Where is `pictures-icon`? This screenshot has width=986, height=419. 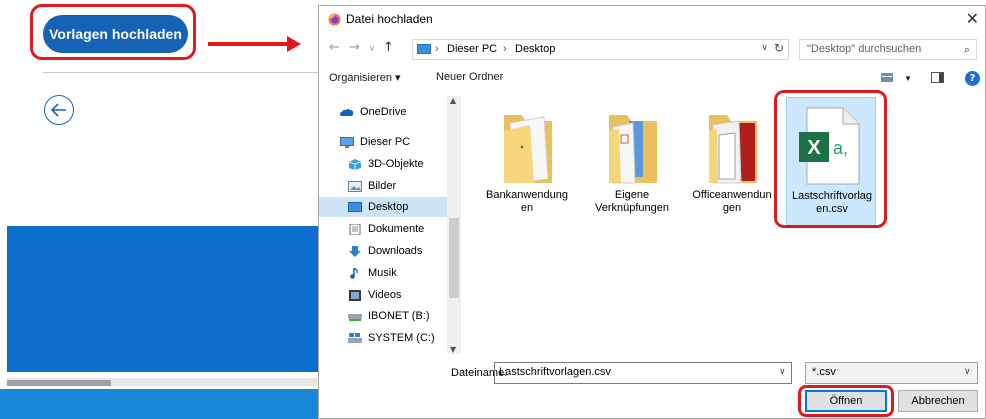
pictures-icon is located at coordinates (355, 186).